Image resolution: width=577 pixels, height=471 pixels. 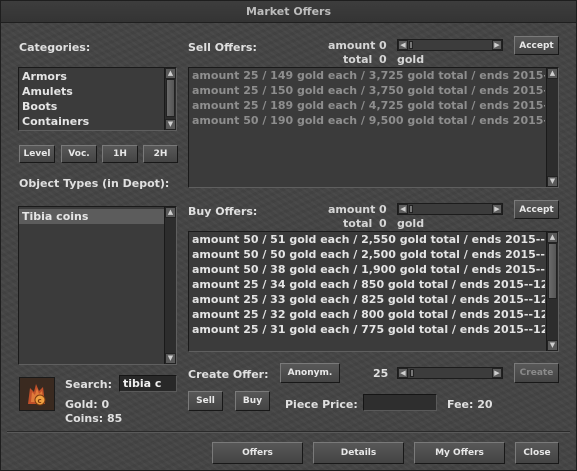 I want to click on category-item: Boots, so click(x=91, y=106).